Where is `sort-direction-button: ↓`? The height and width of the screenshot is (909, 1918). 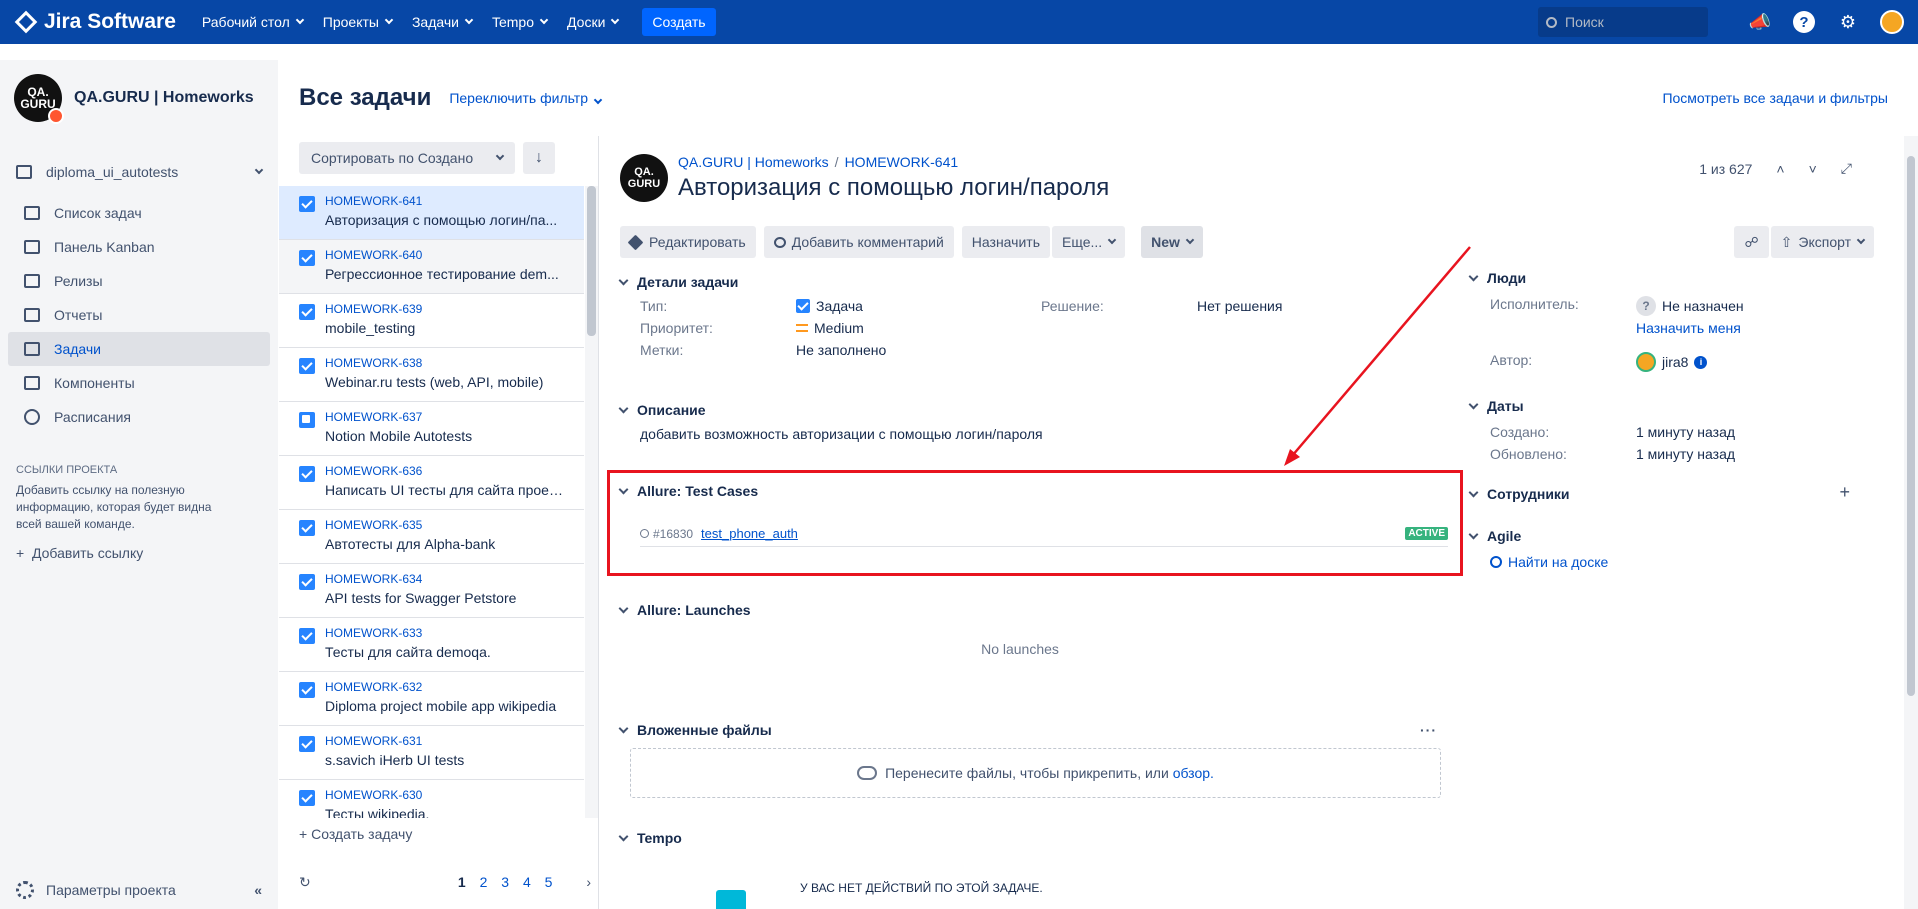
sort-direction-button: ↓ is located at coordinates (539, 158).